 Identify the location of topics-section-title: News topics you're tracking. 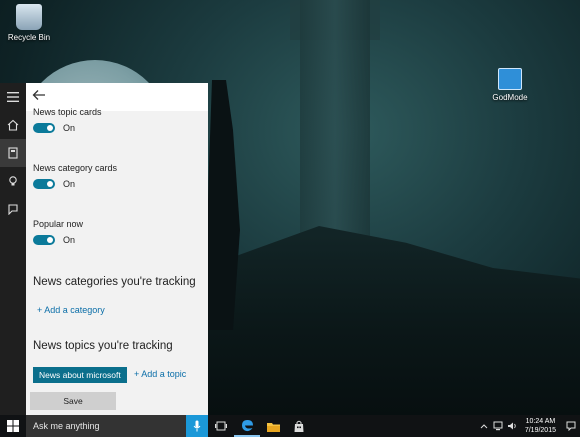
(103, 346).